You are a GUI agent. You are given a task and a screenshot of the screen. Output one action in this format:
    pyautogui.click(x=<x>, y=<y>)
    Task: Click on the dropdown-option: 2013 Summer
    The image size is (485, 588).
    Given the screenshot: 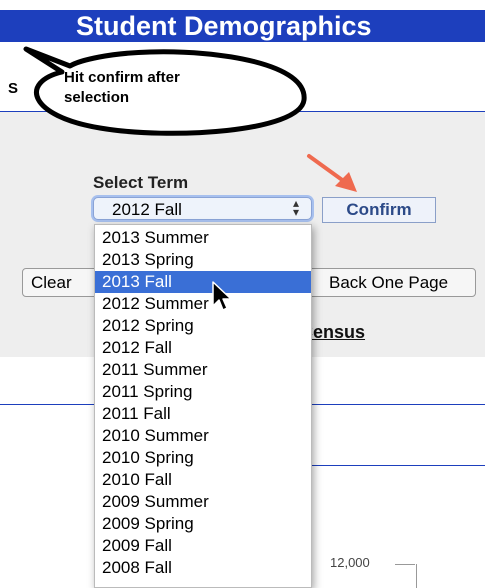 What is the action you would take?
    pyautogui.click(x=203, y=238)
    